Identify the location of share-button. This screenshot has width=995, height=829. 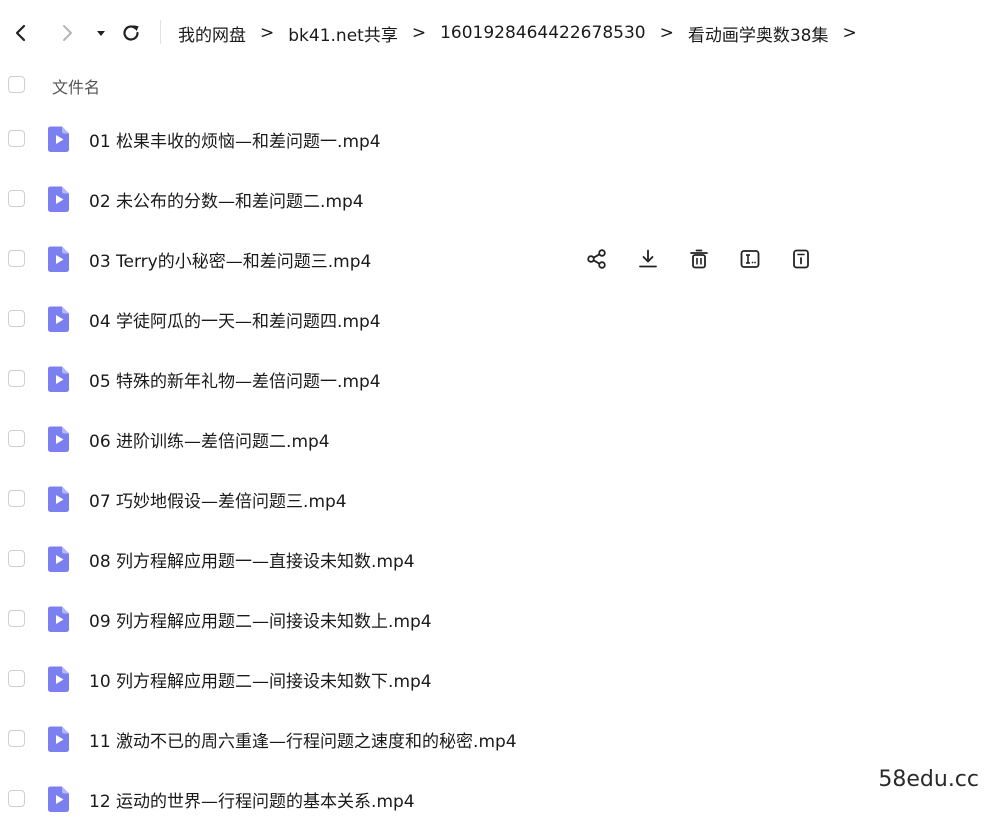
(597, 259).